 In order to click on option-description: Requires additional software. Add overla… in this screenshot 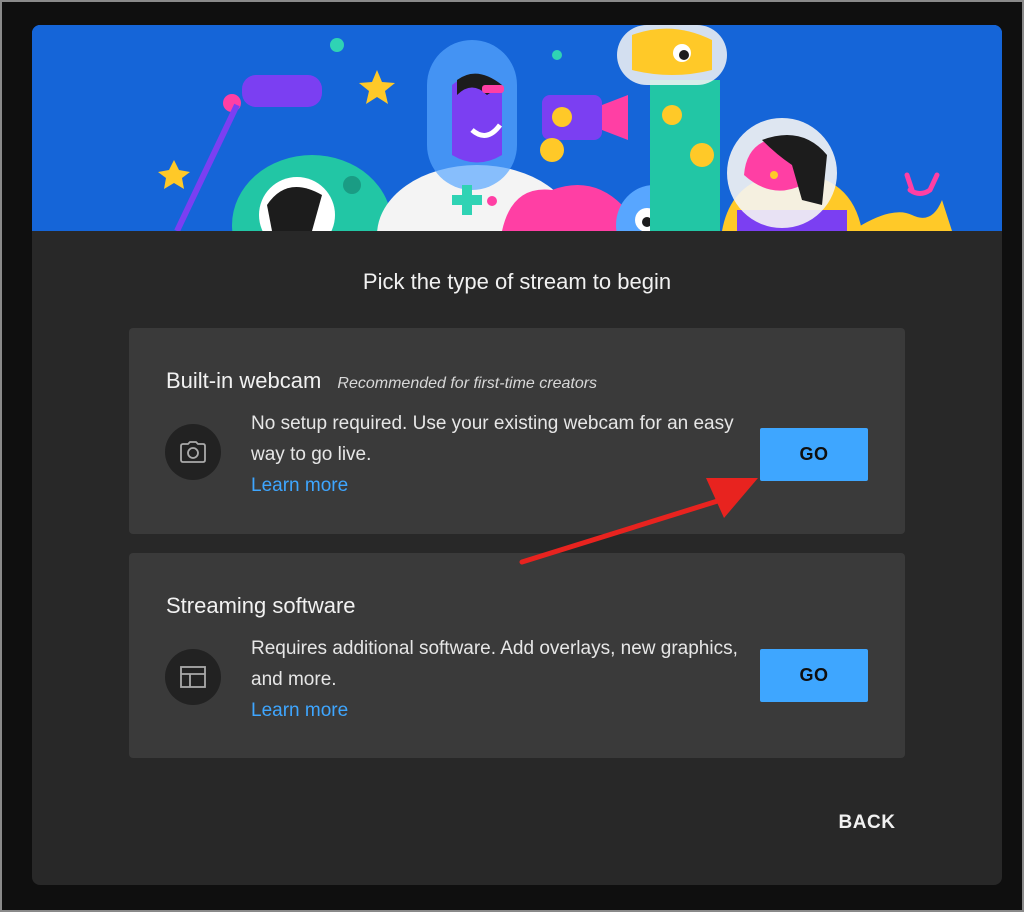, I will do `click(496, 679)`.